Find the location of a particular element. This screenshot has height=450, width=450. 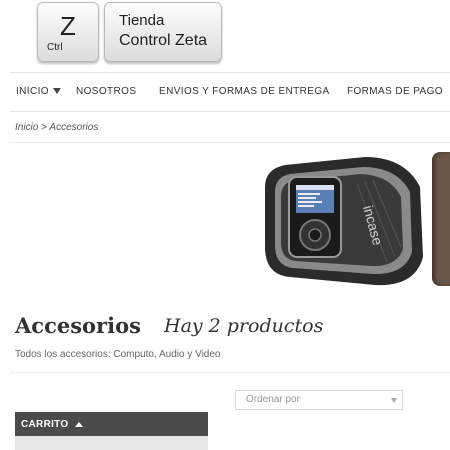

nav-item-envios: ENVIOS Y FORMAS DE ENTREGA is located at coordinates (244, 91).